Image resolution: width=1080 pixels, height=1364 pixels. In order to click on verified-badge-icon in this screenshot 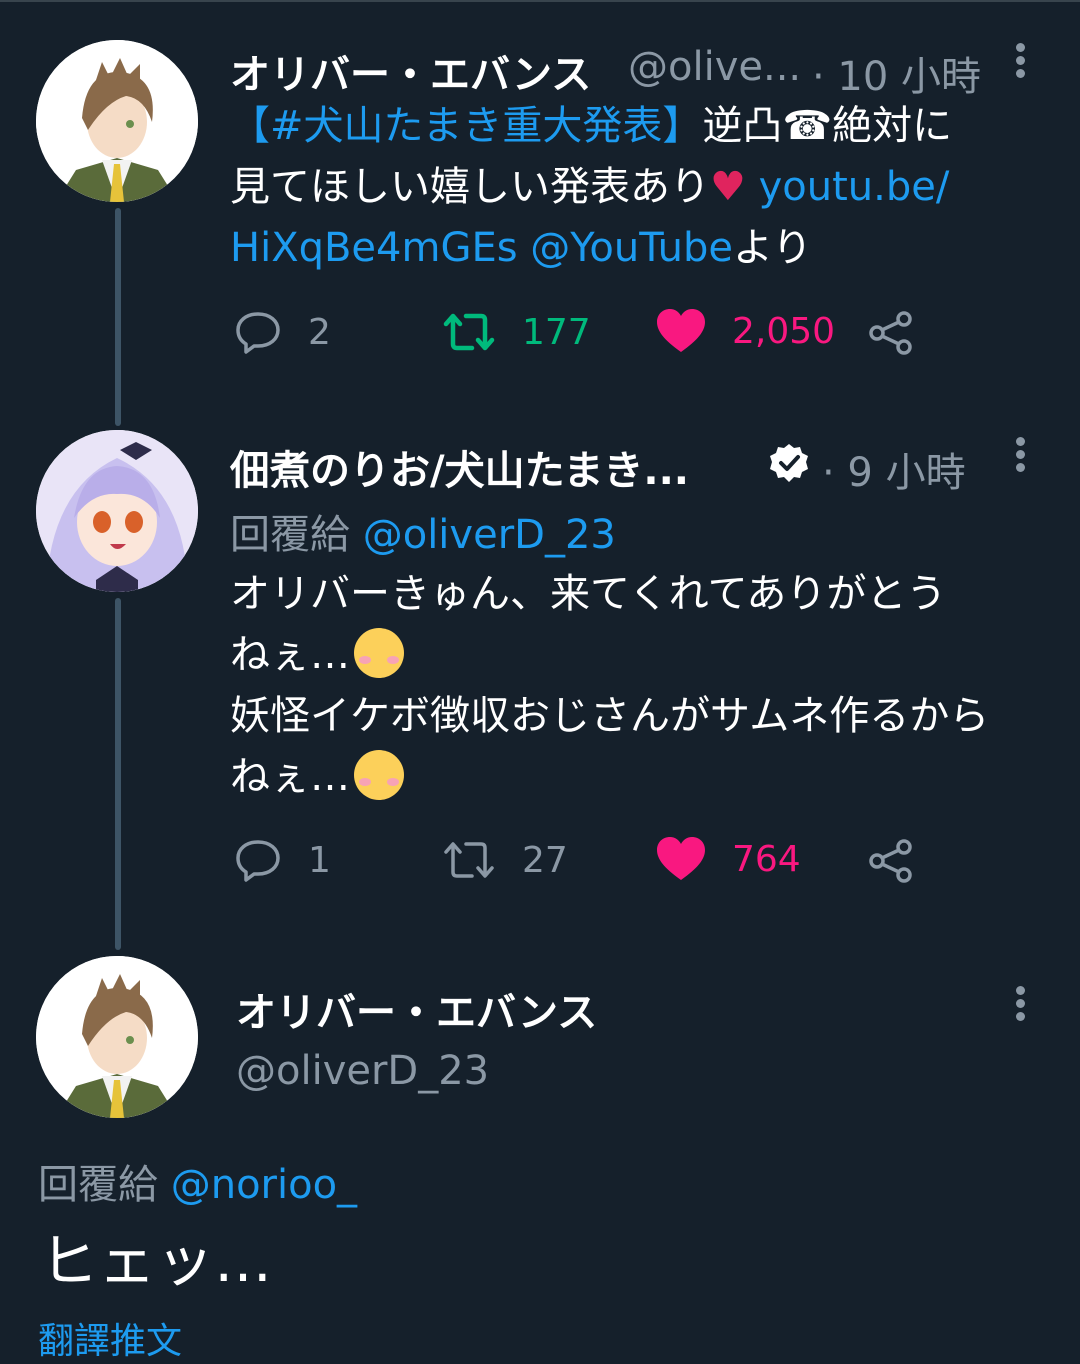, I will do `click(789, 463)`.